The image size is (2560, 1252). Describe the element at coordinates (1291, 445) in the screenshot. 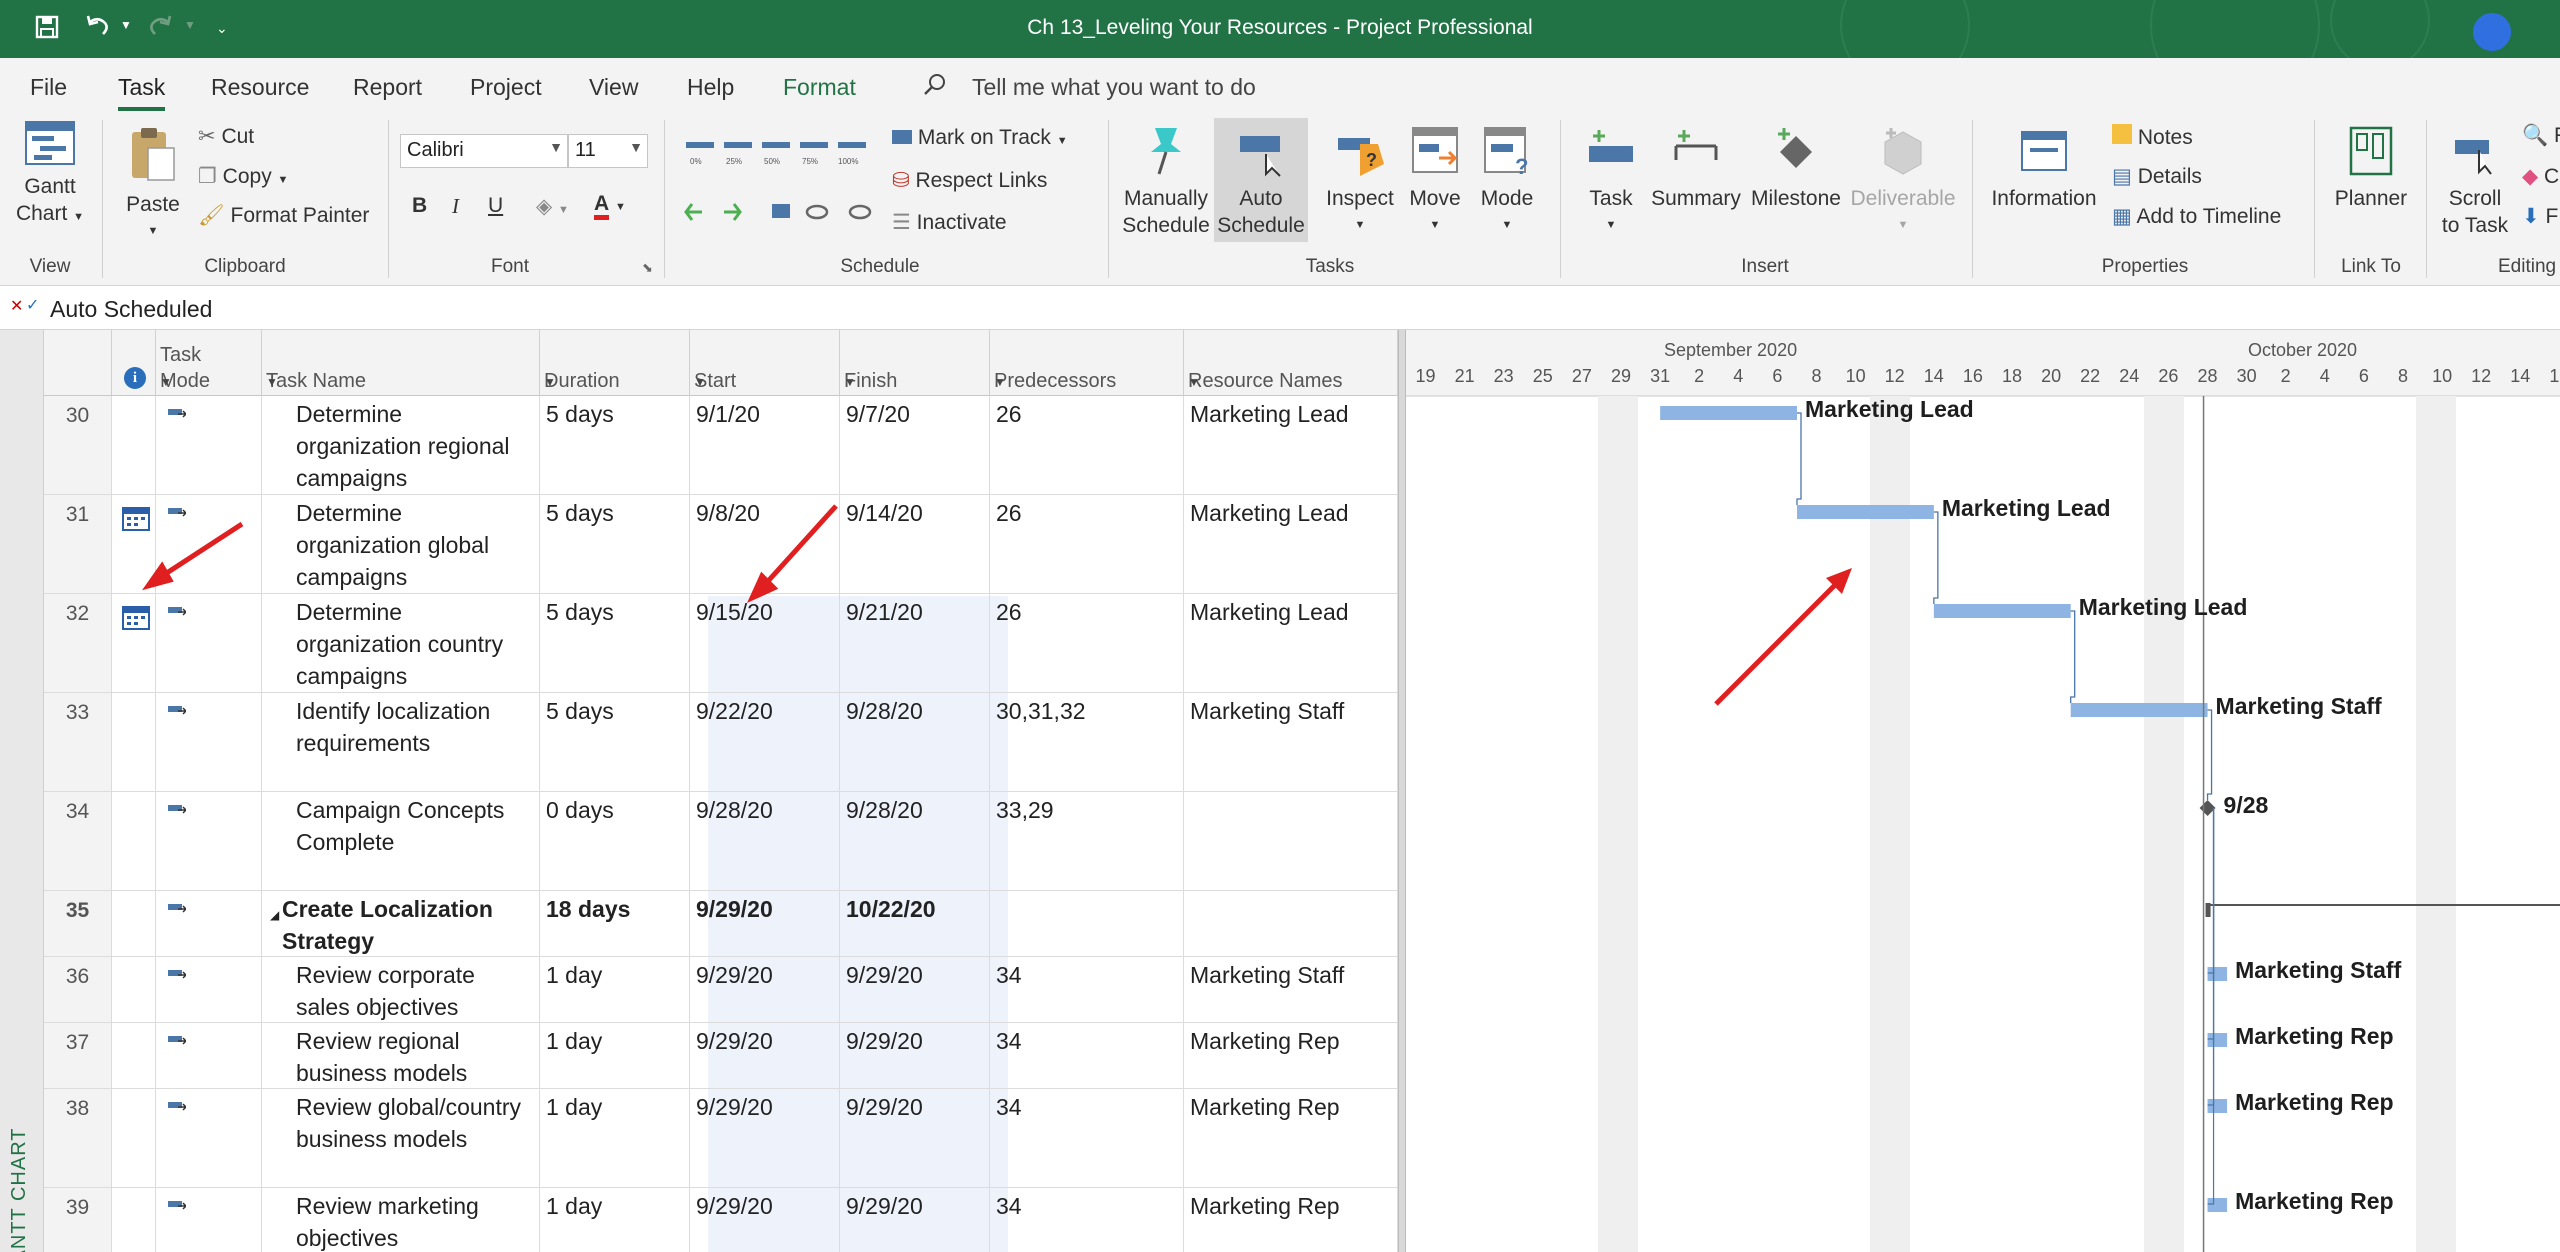

I see `resource-names-cell: Marketing Lead` at that location.